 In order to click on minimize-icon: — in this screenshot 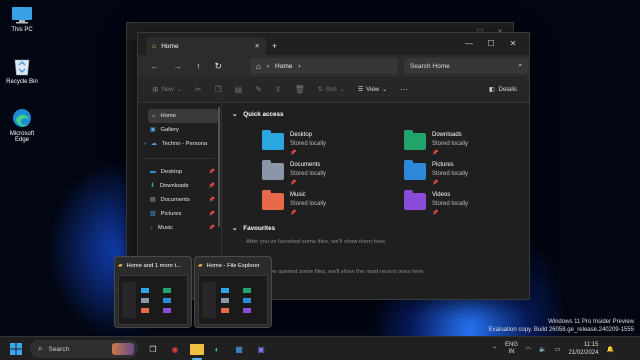, I will do `click(469, 43)`.